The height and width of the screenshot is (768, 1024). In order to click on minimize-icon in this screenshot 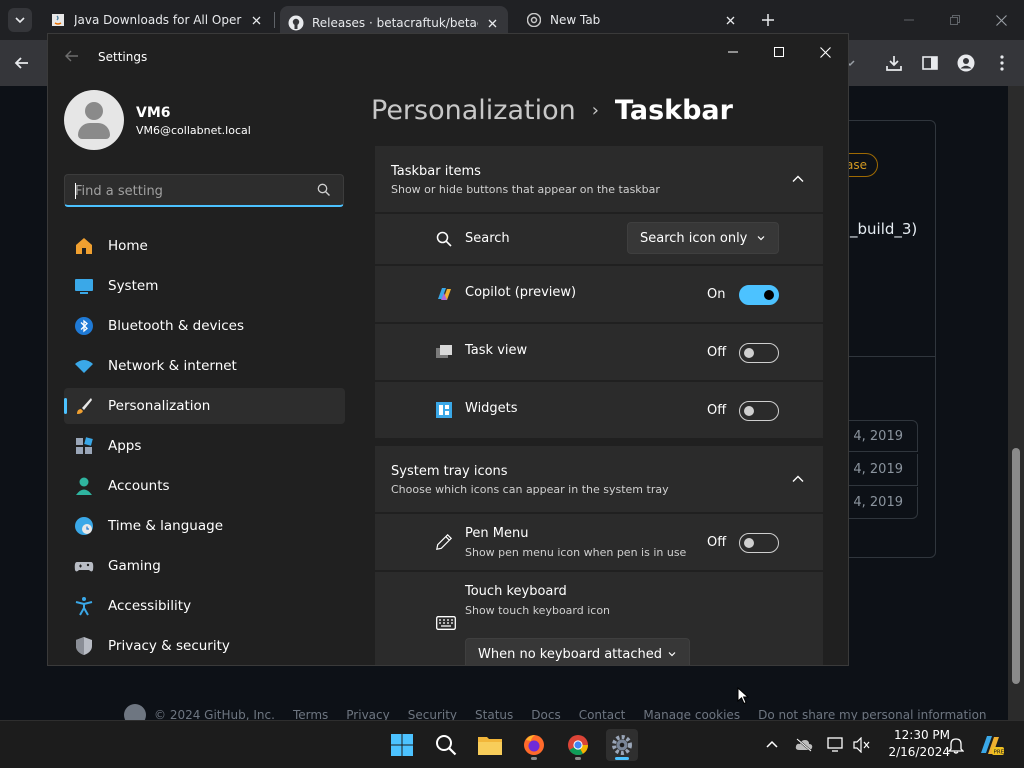, I will do `click(909, 20)`.